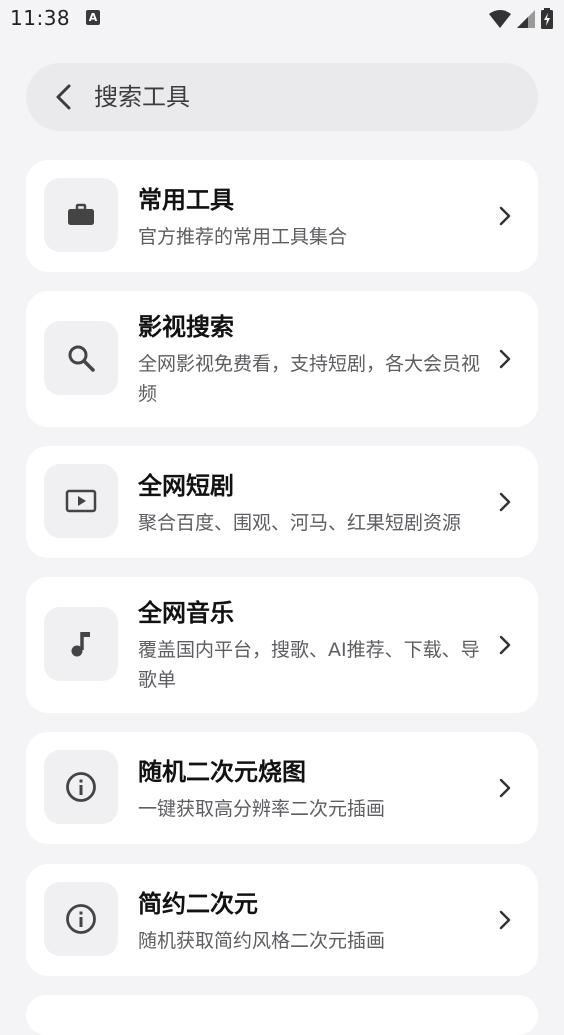  What do you see at coordinates (282, 788) in the screenshot?
I see `tool-card-random-anime: 随机二次元烧图 一键获取高分辨率二次元插画` at bounding box center [282, 788].